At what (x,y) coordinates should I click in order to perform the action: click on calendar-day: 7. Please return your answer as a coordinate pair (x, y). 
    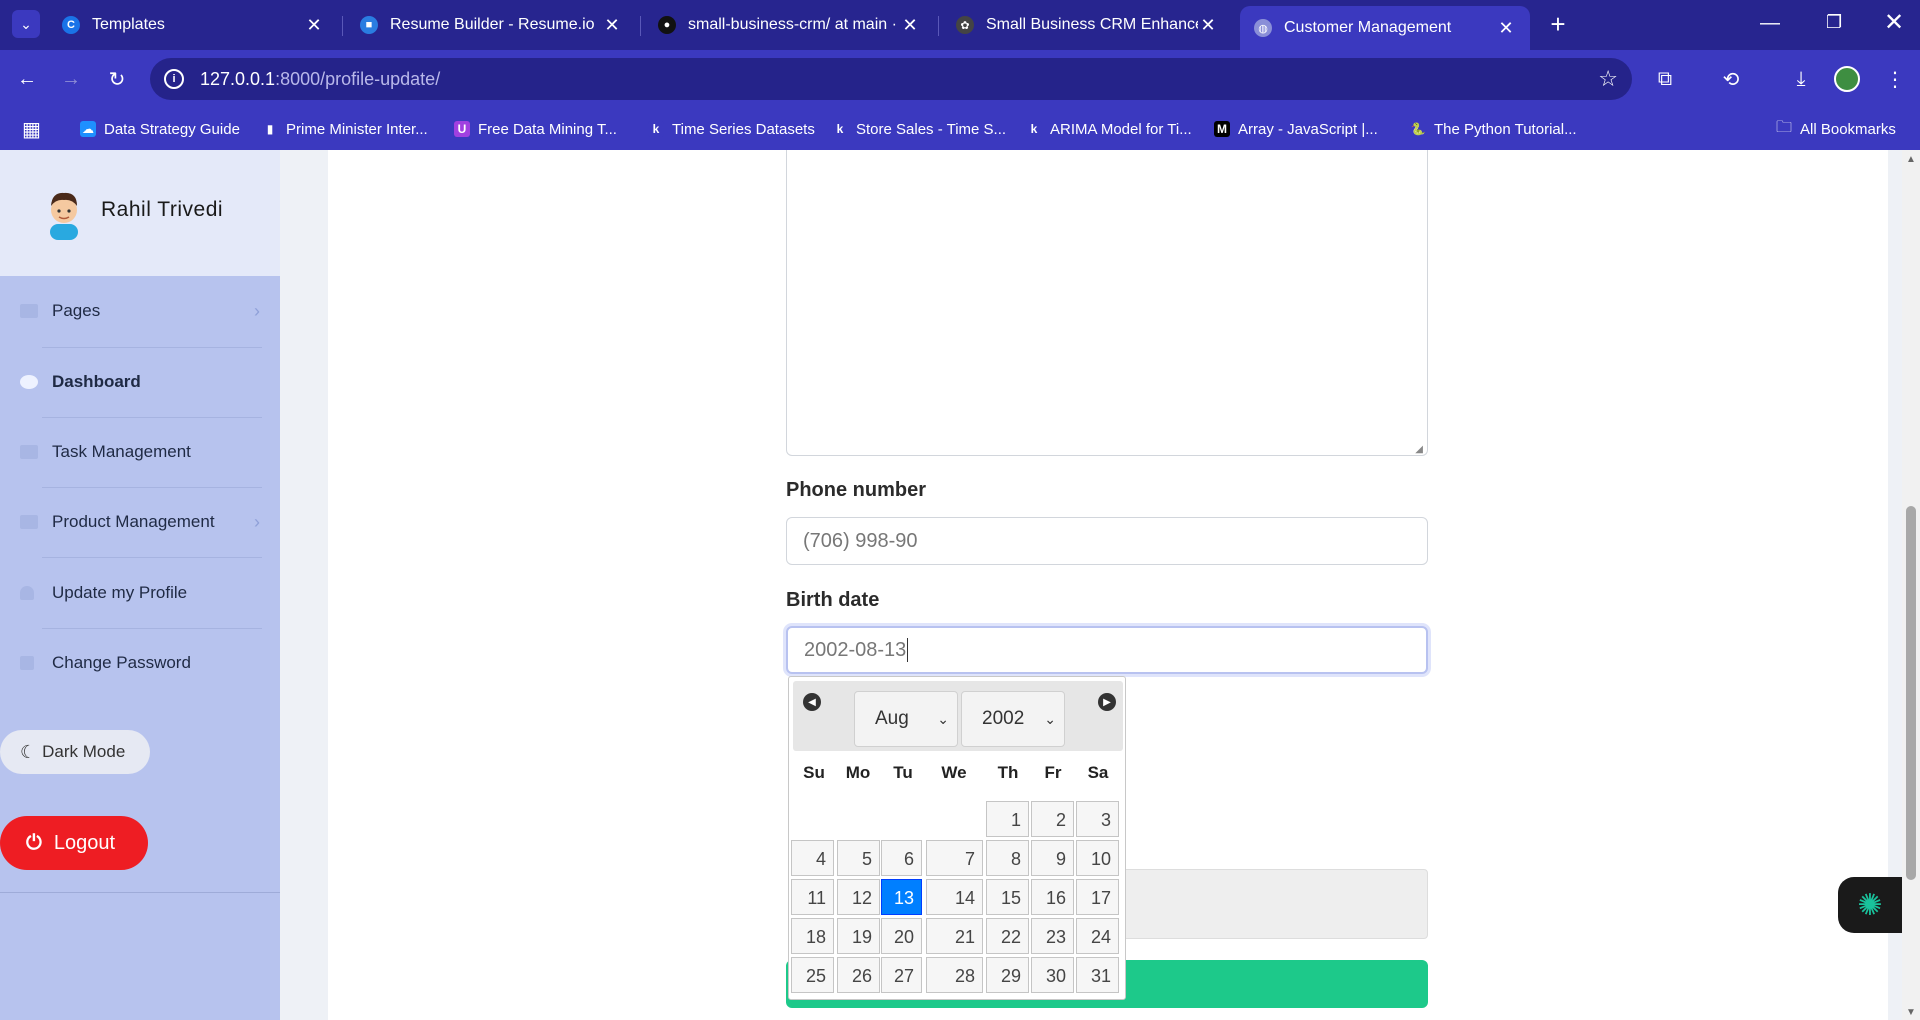
    Looking at the image, I should click on (954, 858).